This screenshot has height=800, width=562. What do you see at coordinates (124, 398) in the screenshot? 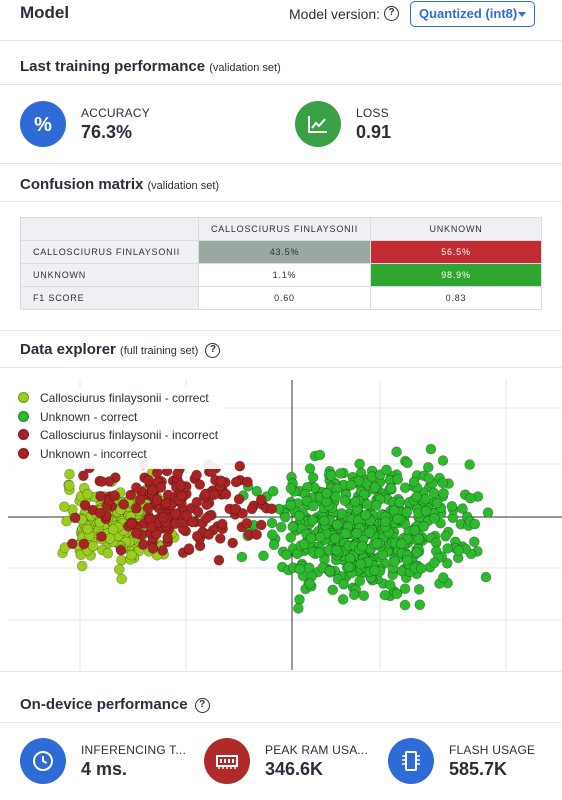
I see `legend-label: Callosciurus finlaysonii - correct` at bounding box center [124, 398].